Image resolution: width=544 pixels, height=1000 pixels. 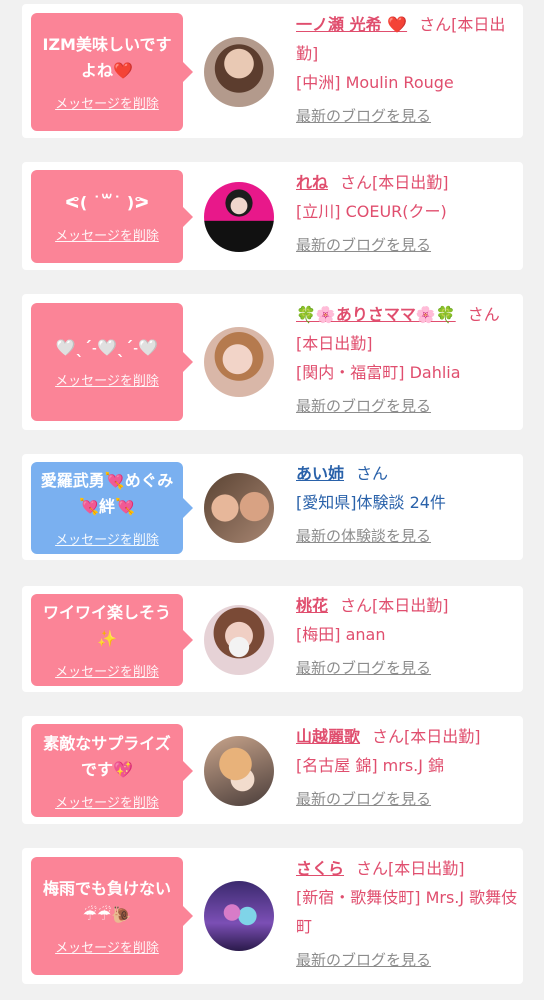 What do you see at coordinates (407, 329) in the screenshot?
I see `name-line: 🍀🌸ありさママ🌸🍀 さん[本日出勤]` at bounding box center [407, 329].